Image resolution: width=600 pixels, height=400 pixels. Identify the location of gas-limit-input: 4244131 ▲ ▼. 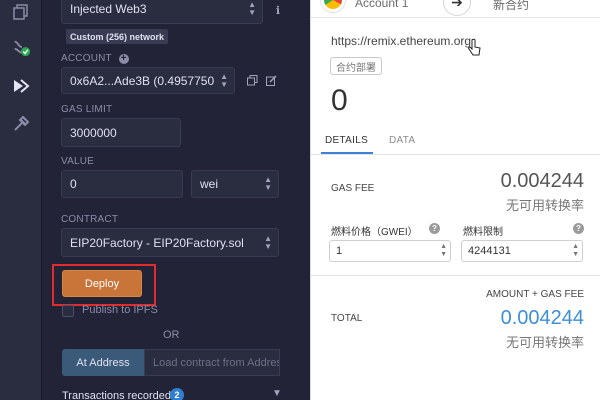
(522, 251).